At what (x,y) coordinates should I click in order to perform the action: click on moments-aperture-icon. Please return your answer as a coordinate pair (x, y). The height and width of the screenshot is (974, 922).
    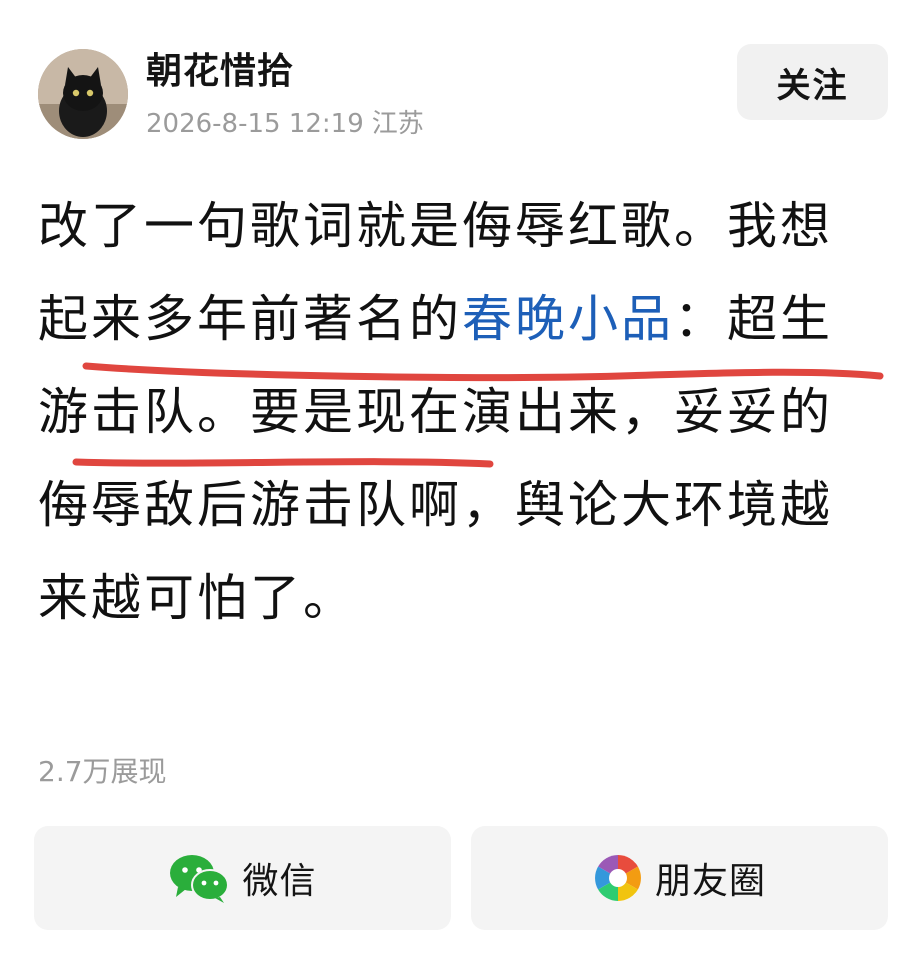
    Looking at the image, I should click on (617, 878).